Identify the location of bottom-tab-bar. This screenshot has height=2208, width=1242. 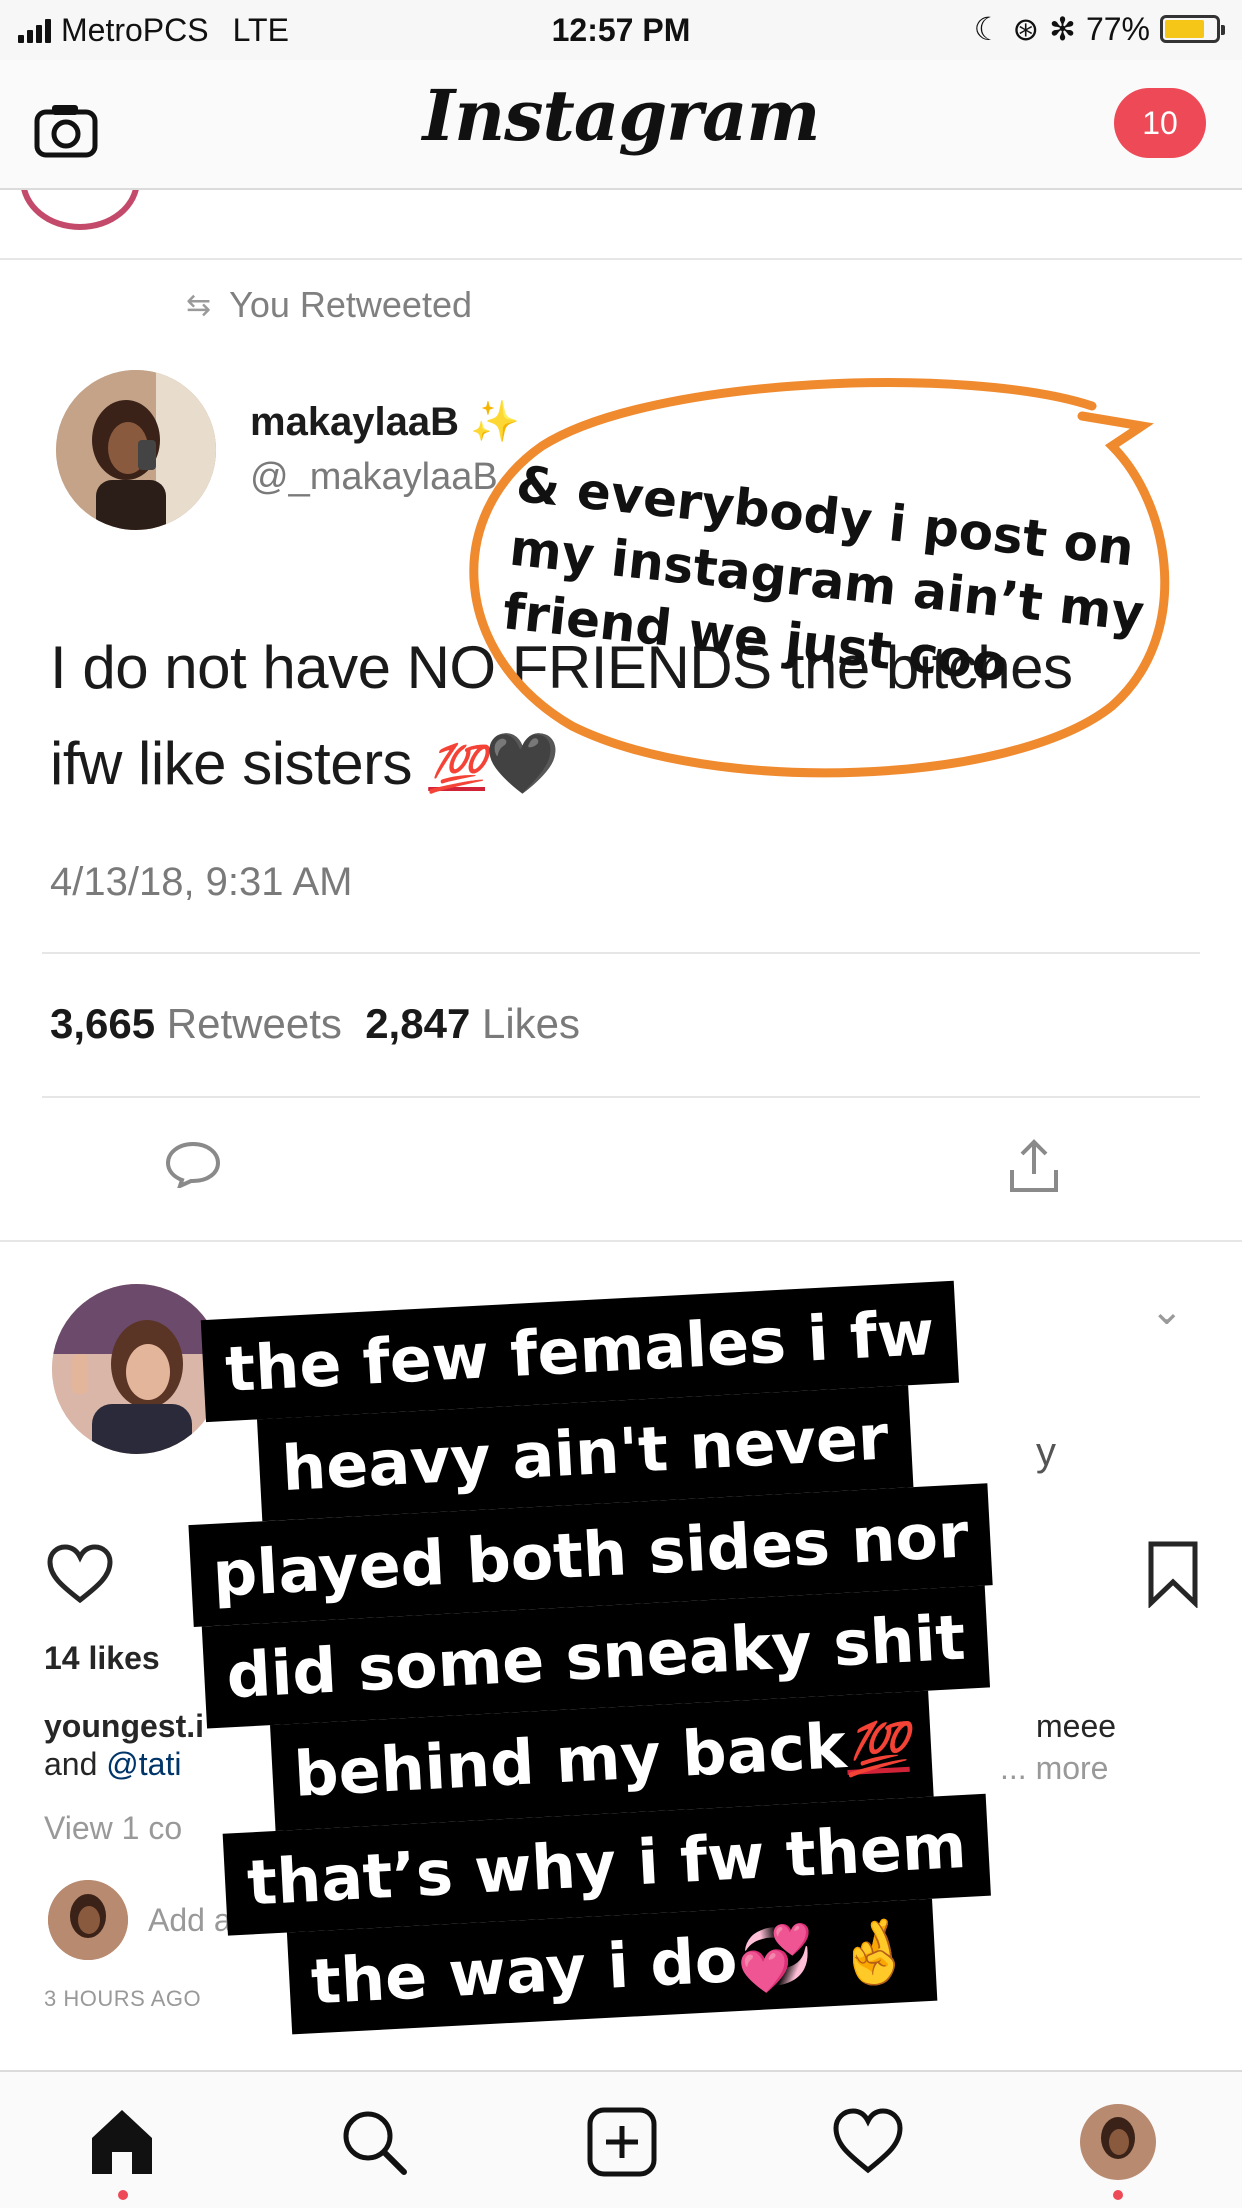
(621, 2139).